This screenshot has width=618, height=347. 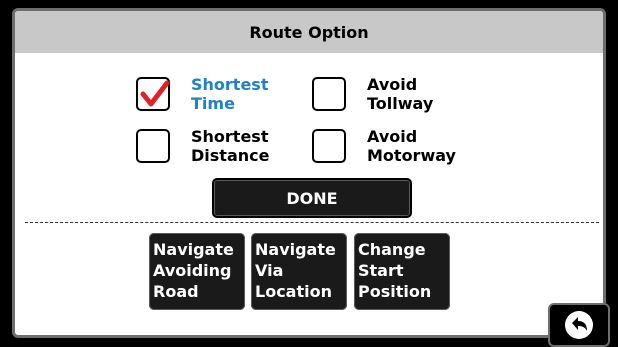 What do you see at coordinates (197, 271) in the screenshot?
I see `navigate-avoiding-road-button: Navigate Avoiding Road` at bounding box center [197, 271].